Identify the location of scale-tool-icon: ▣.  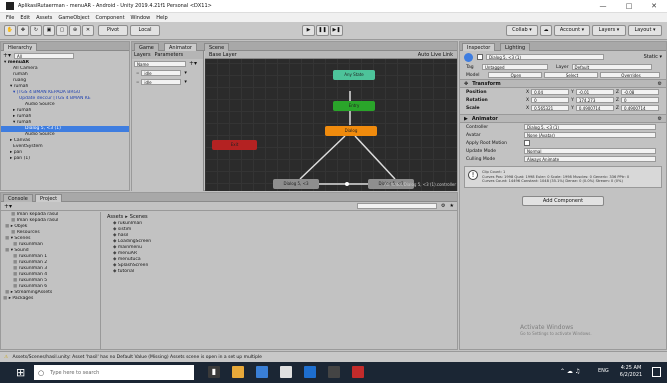
(49, 30).